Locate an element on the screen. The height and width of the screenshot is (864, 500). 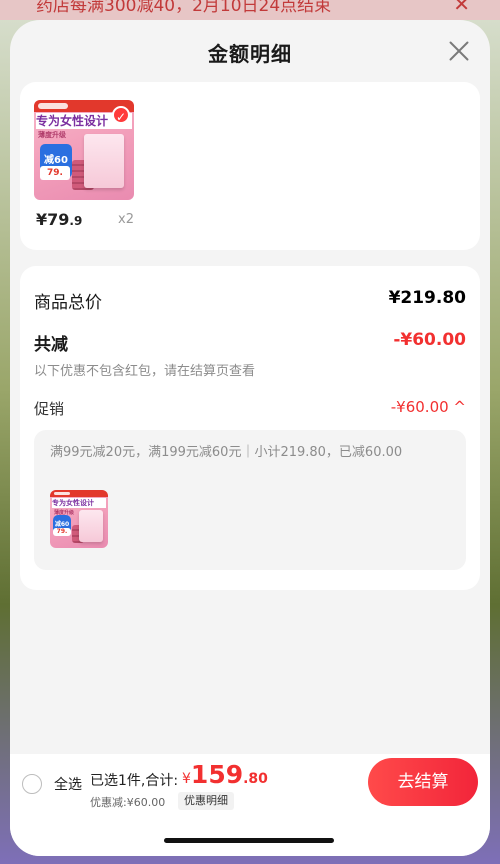
checkout-bar: 全选 已选1件,合计: ¥159.80 优惠减:¥60.00 优惠明细 去结算 is located at coordinates (250, 805).